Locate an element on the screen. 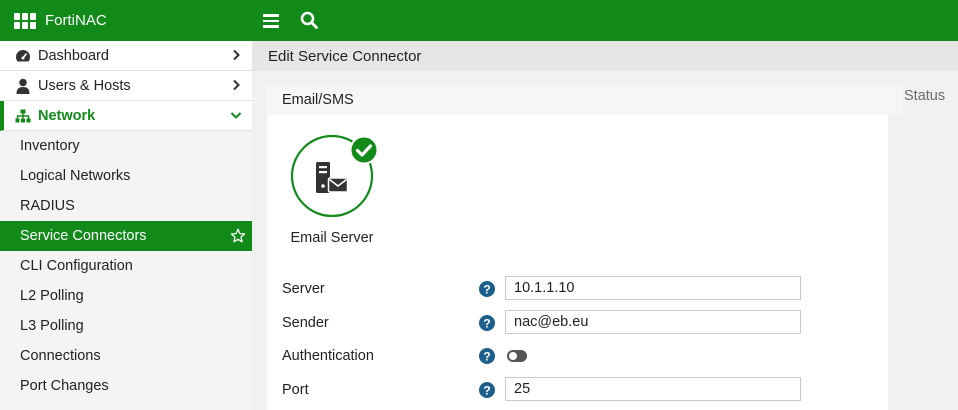  sidebar-item-label: L2 Polling is located at coordinates (52, 296).